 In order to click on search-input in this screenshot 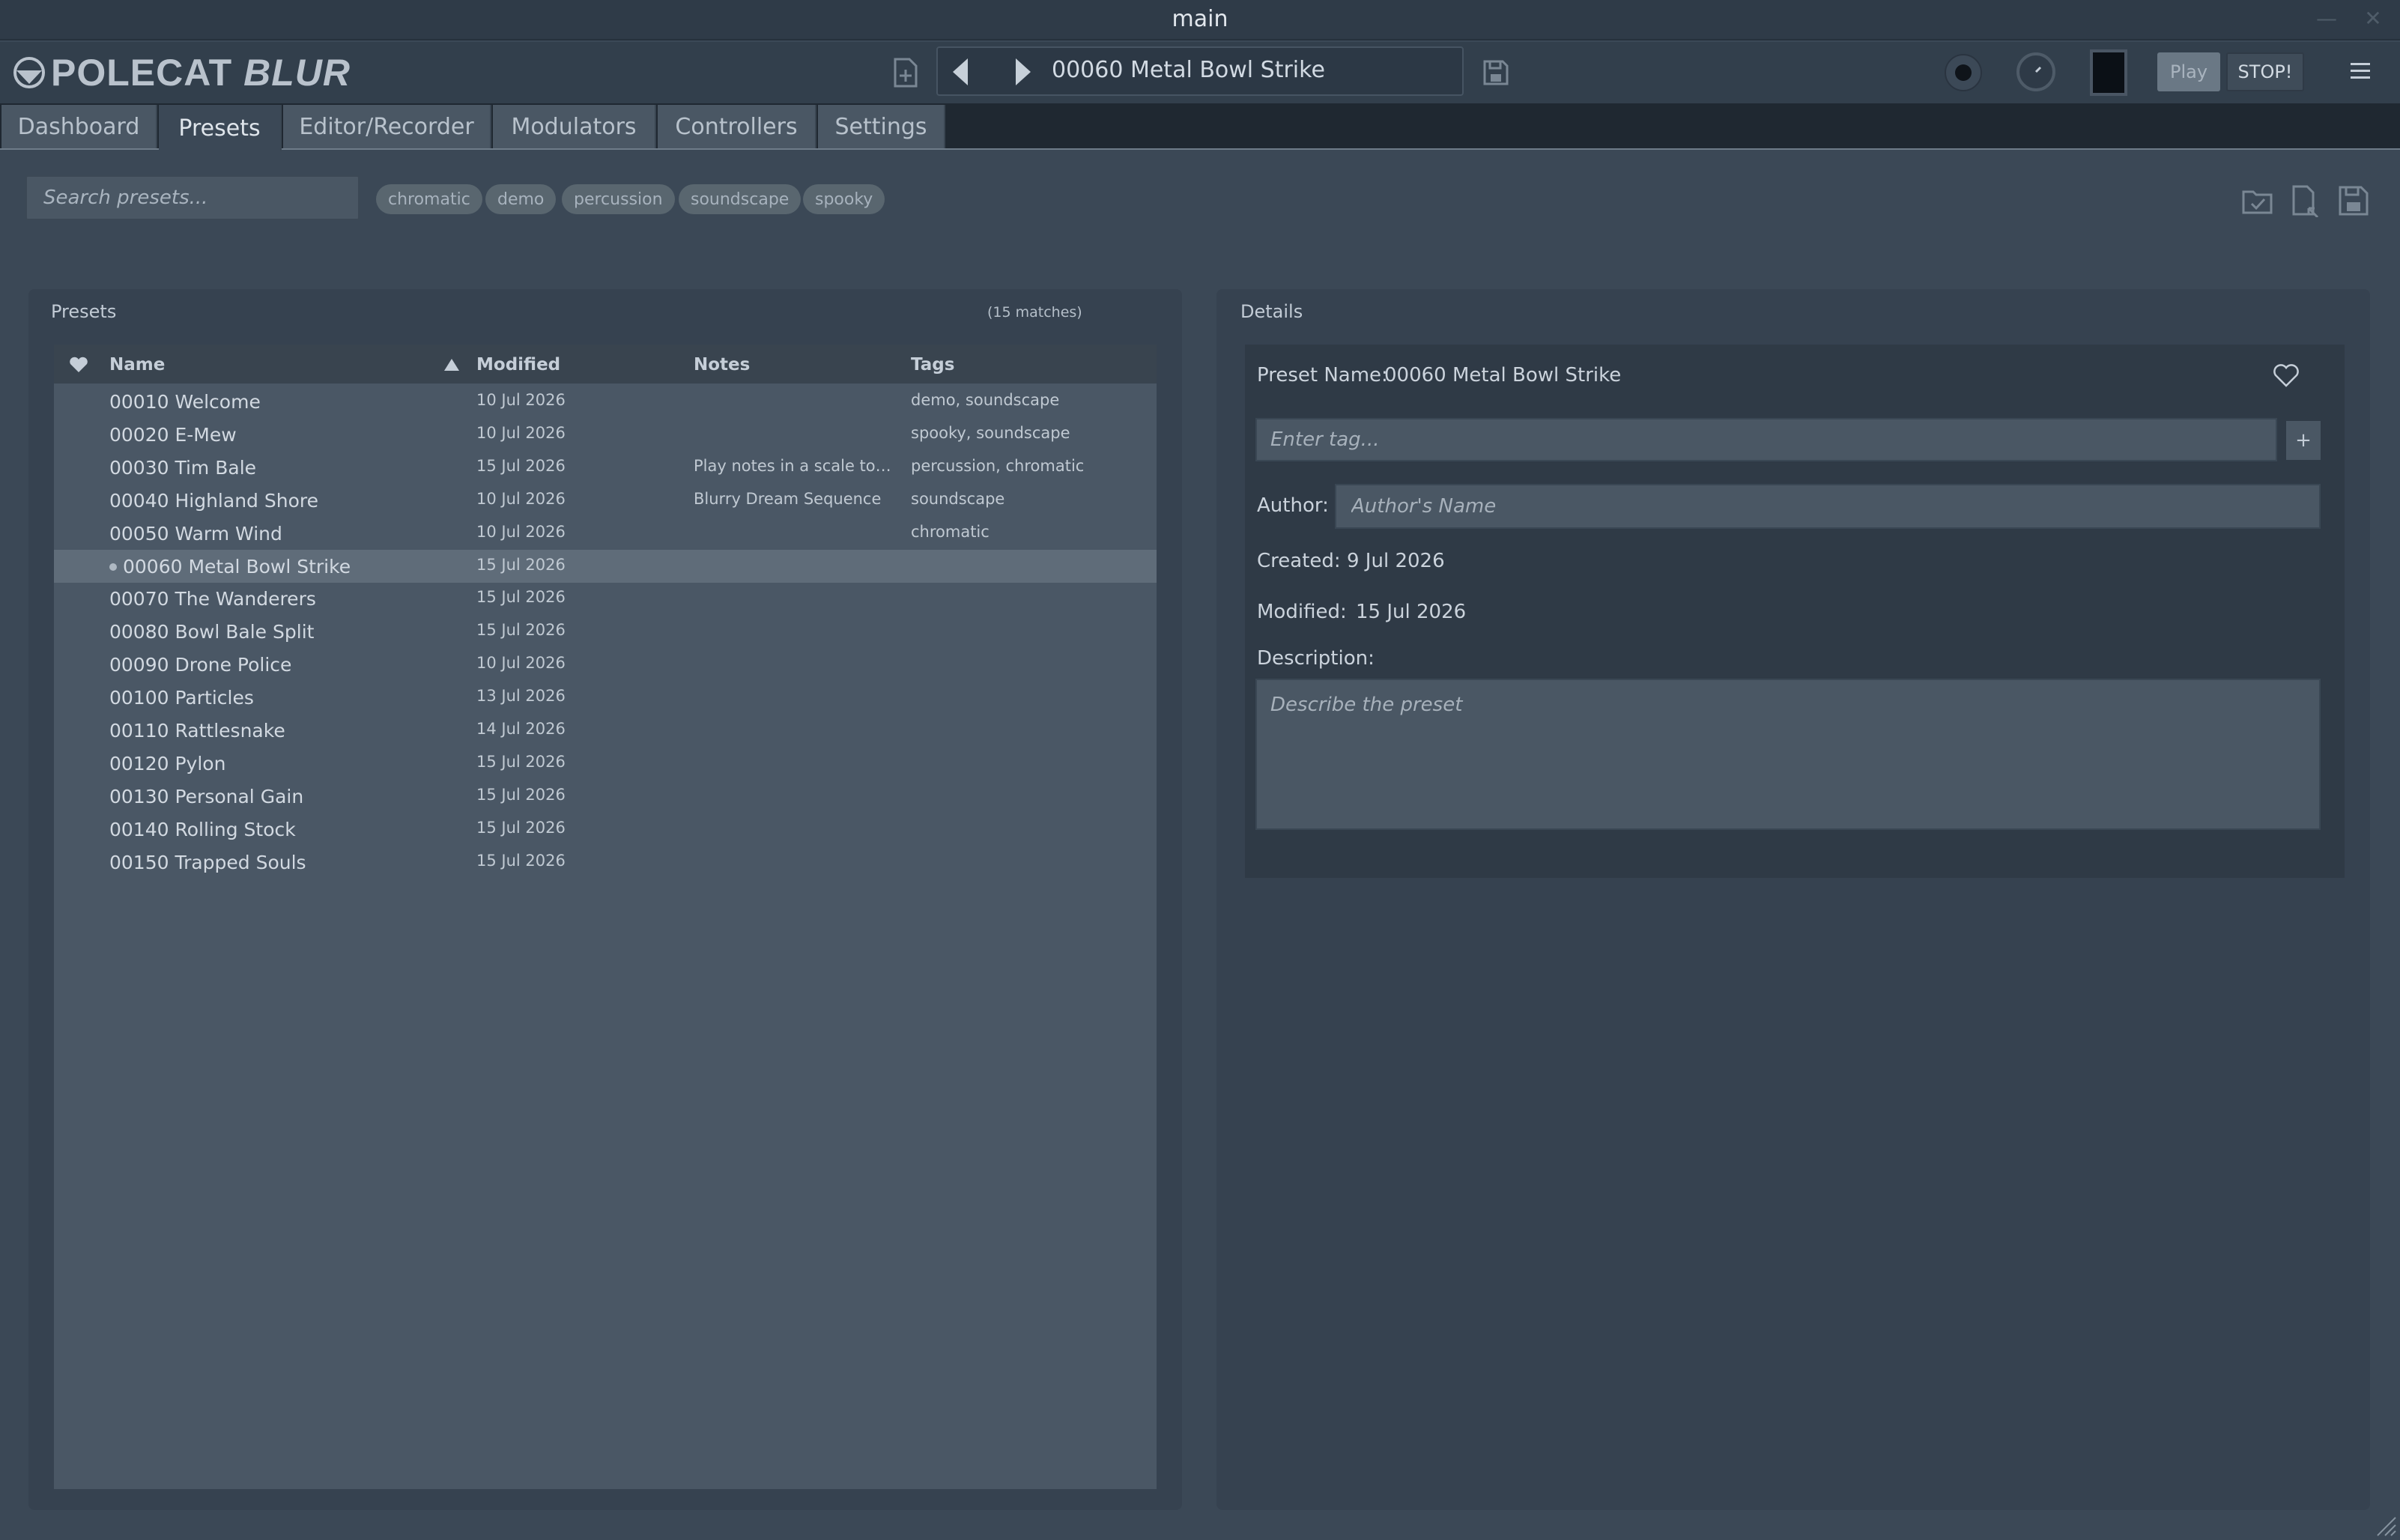, I will do `click(193, 198)`.